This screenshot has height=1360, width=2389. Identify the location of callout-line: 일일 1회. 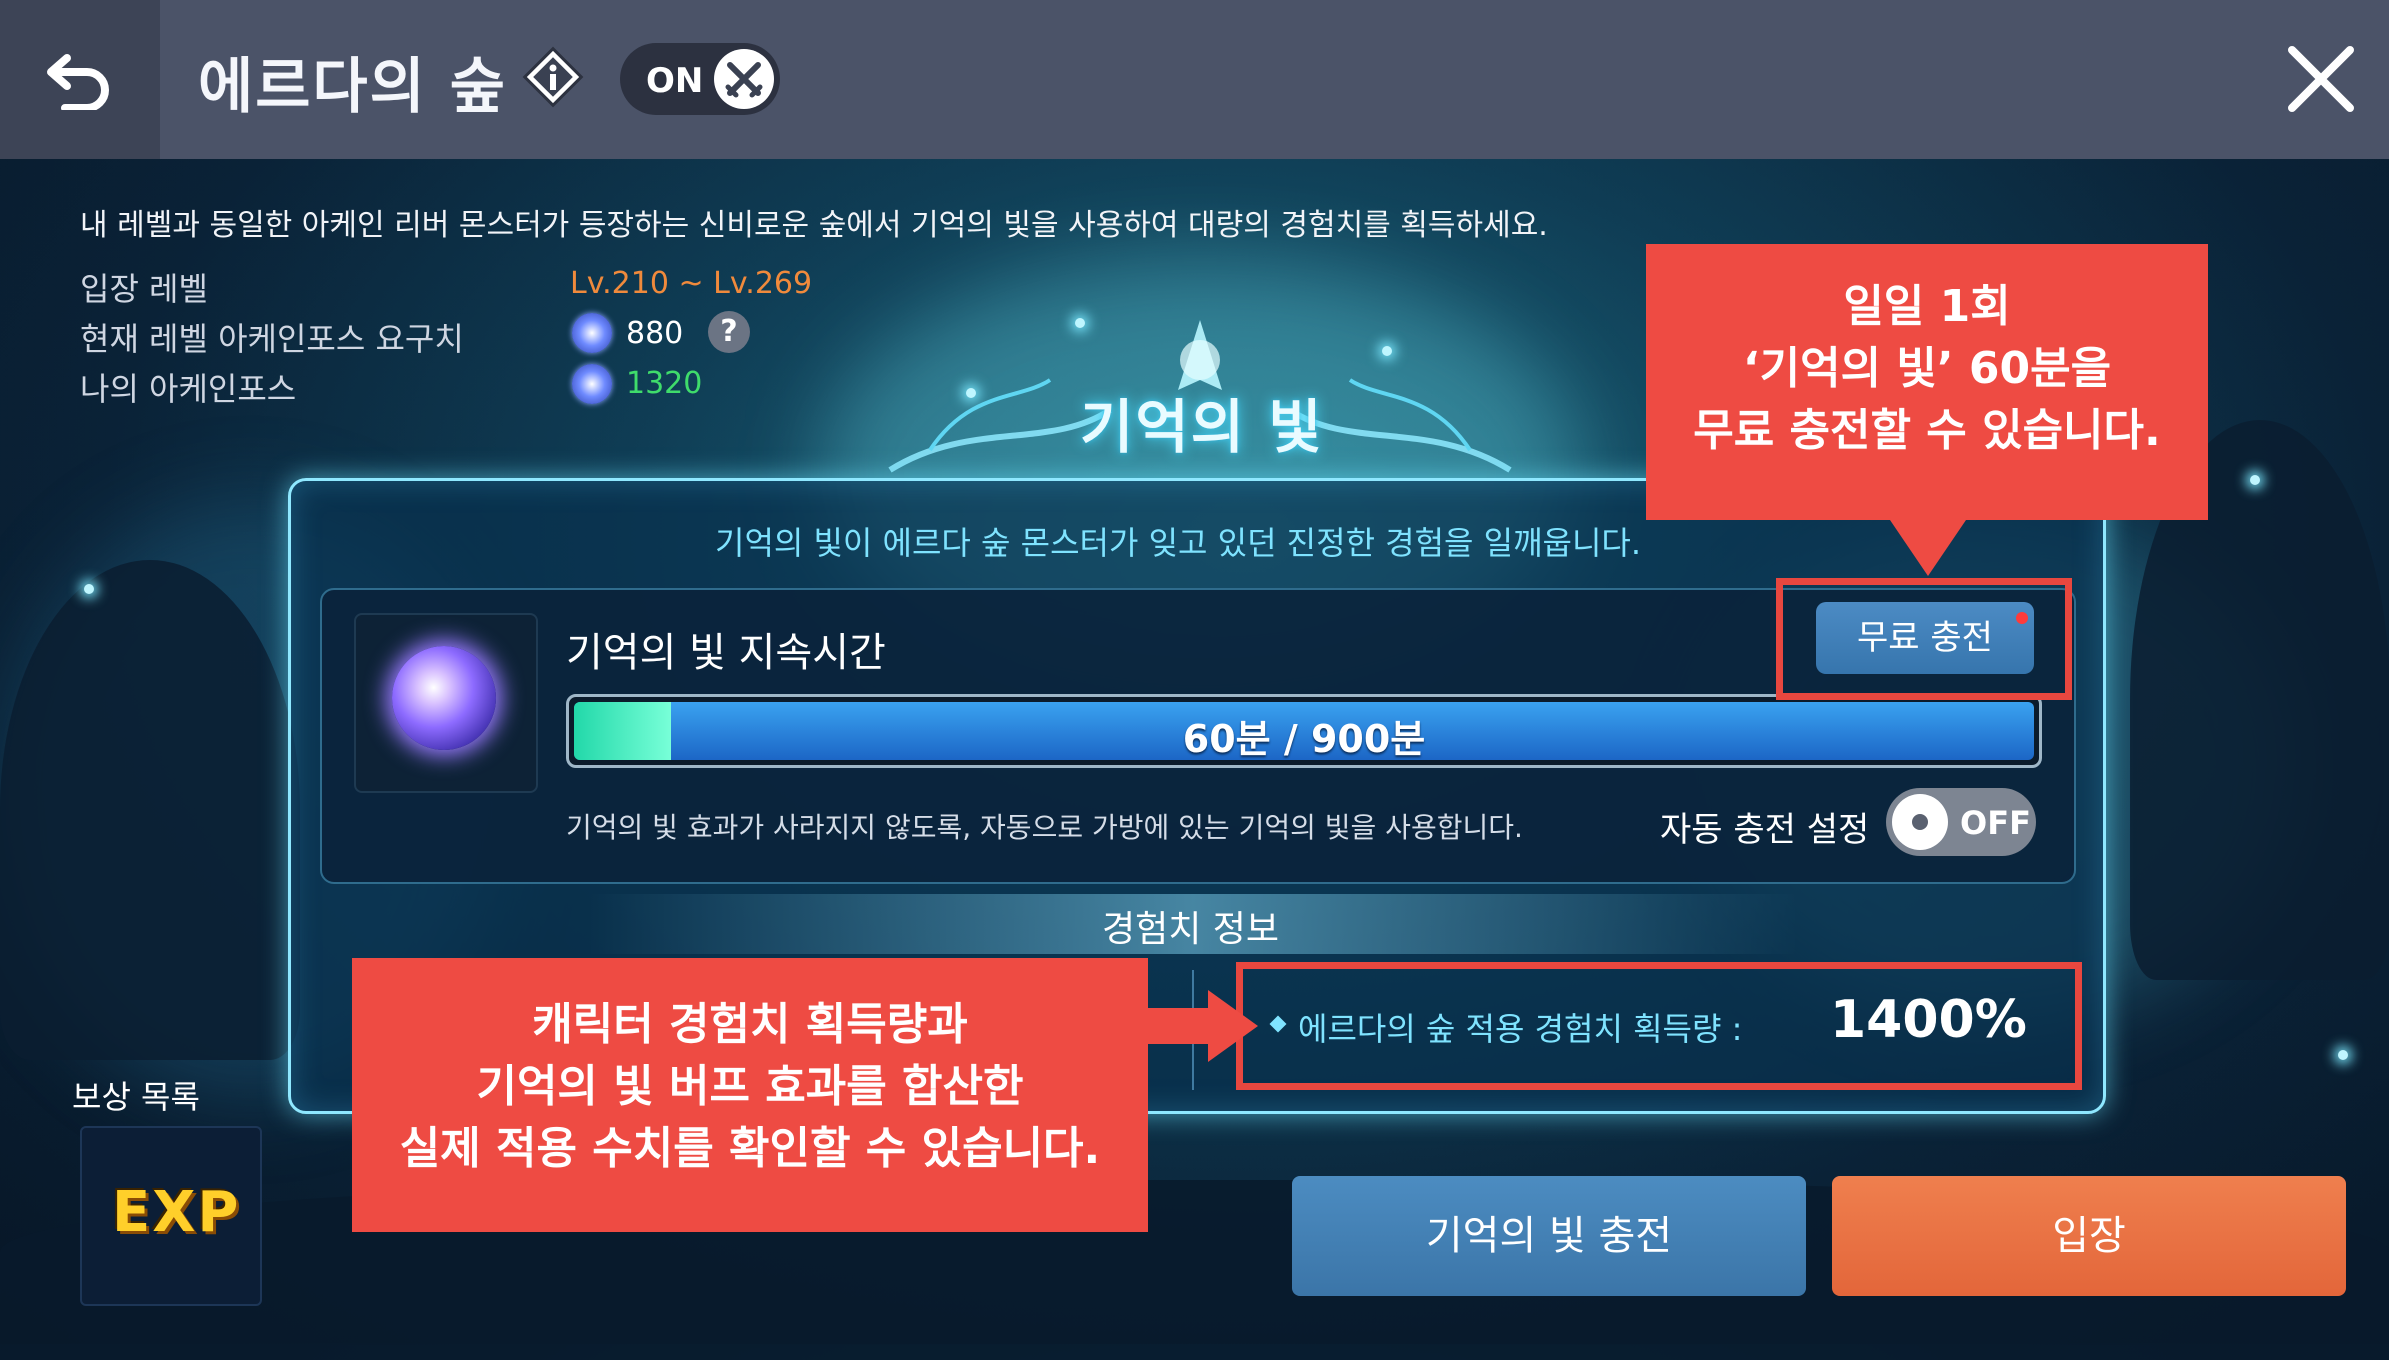
(1927, 306).